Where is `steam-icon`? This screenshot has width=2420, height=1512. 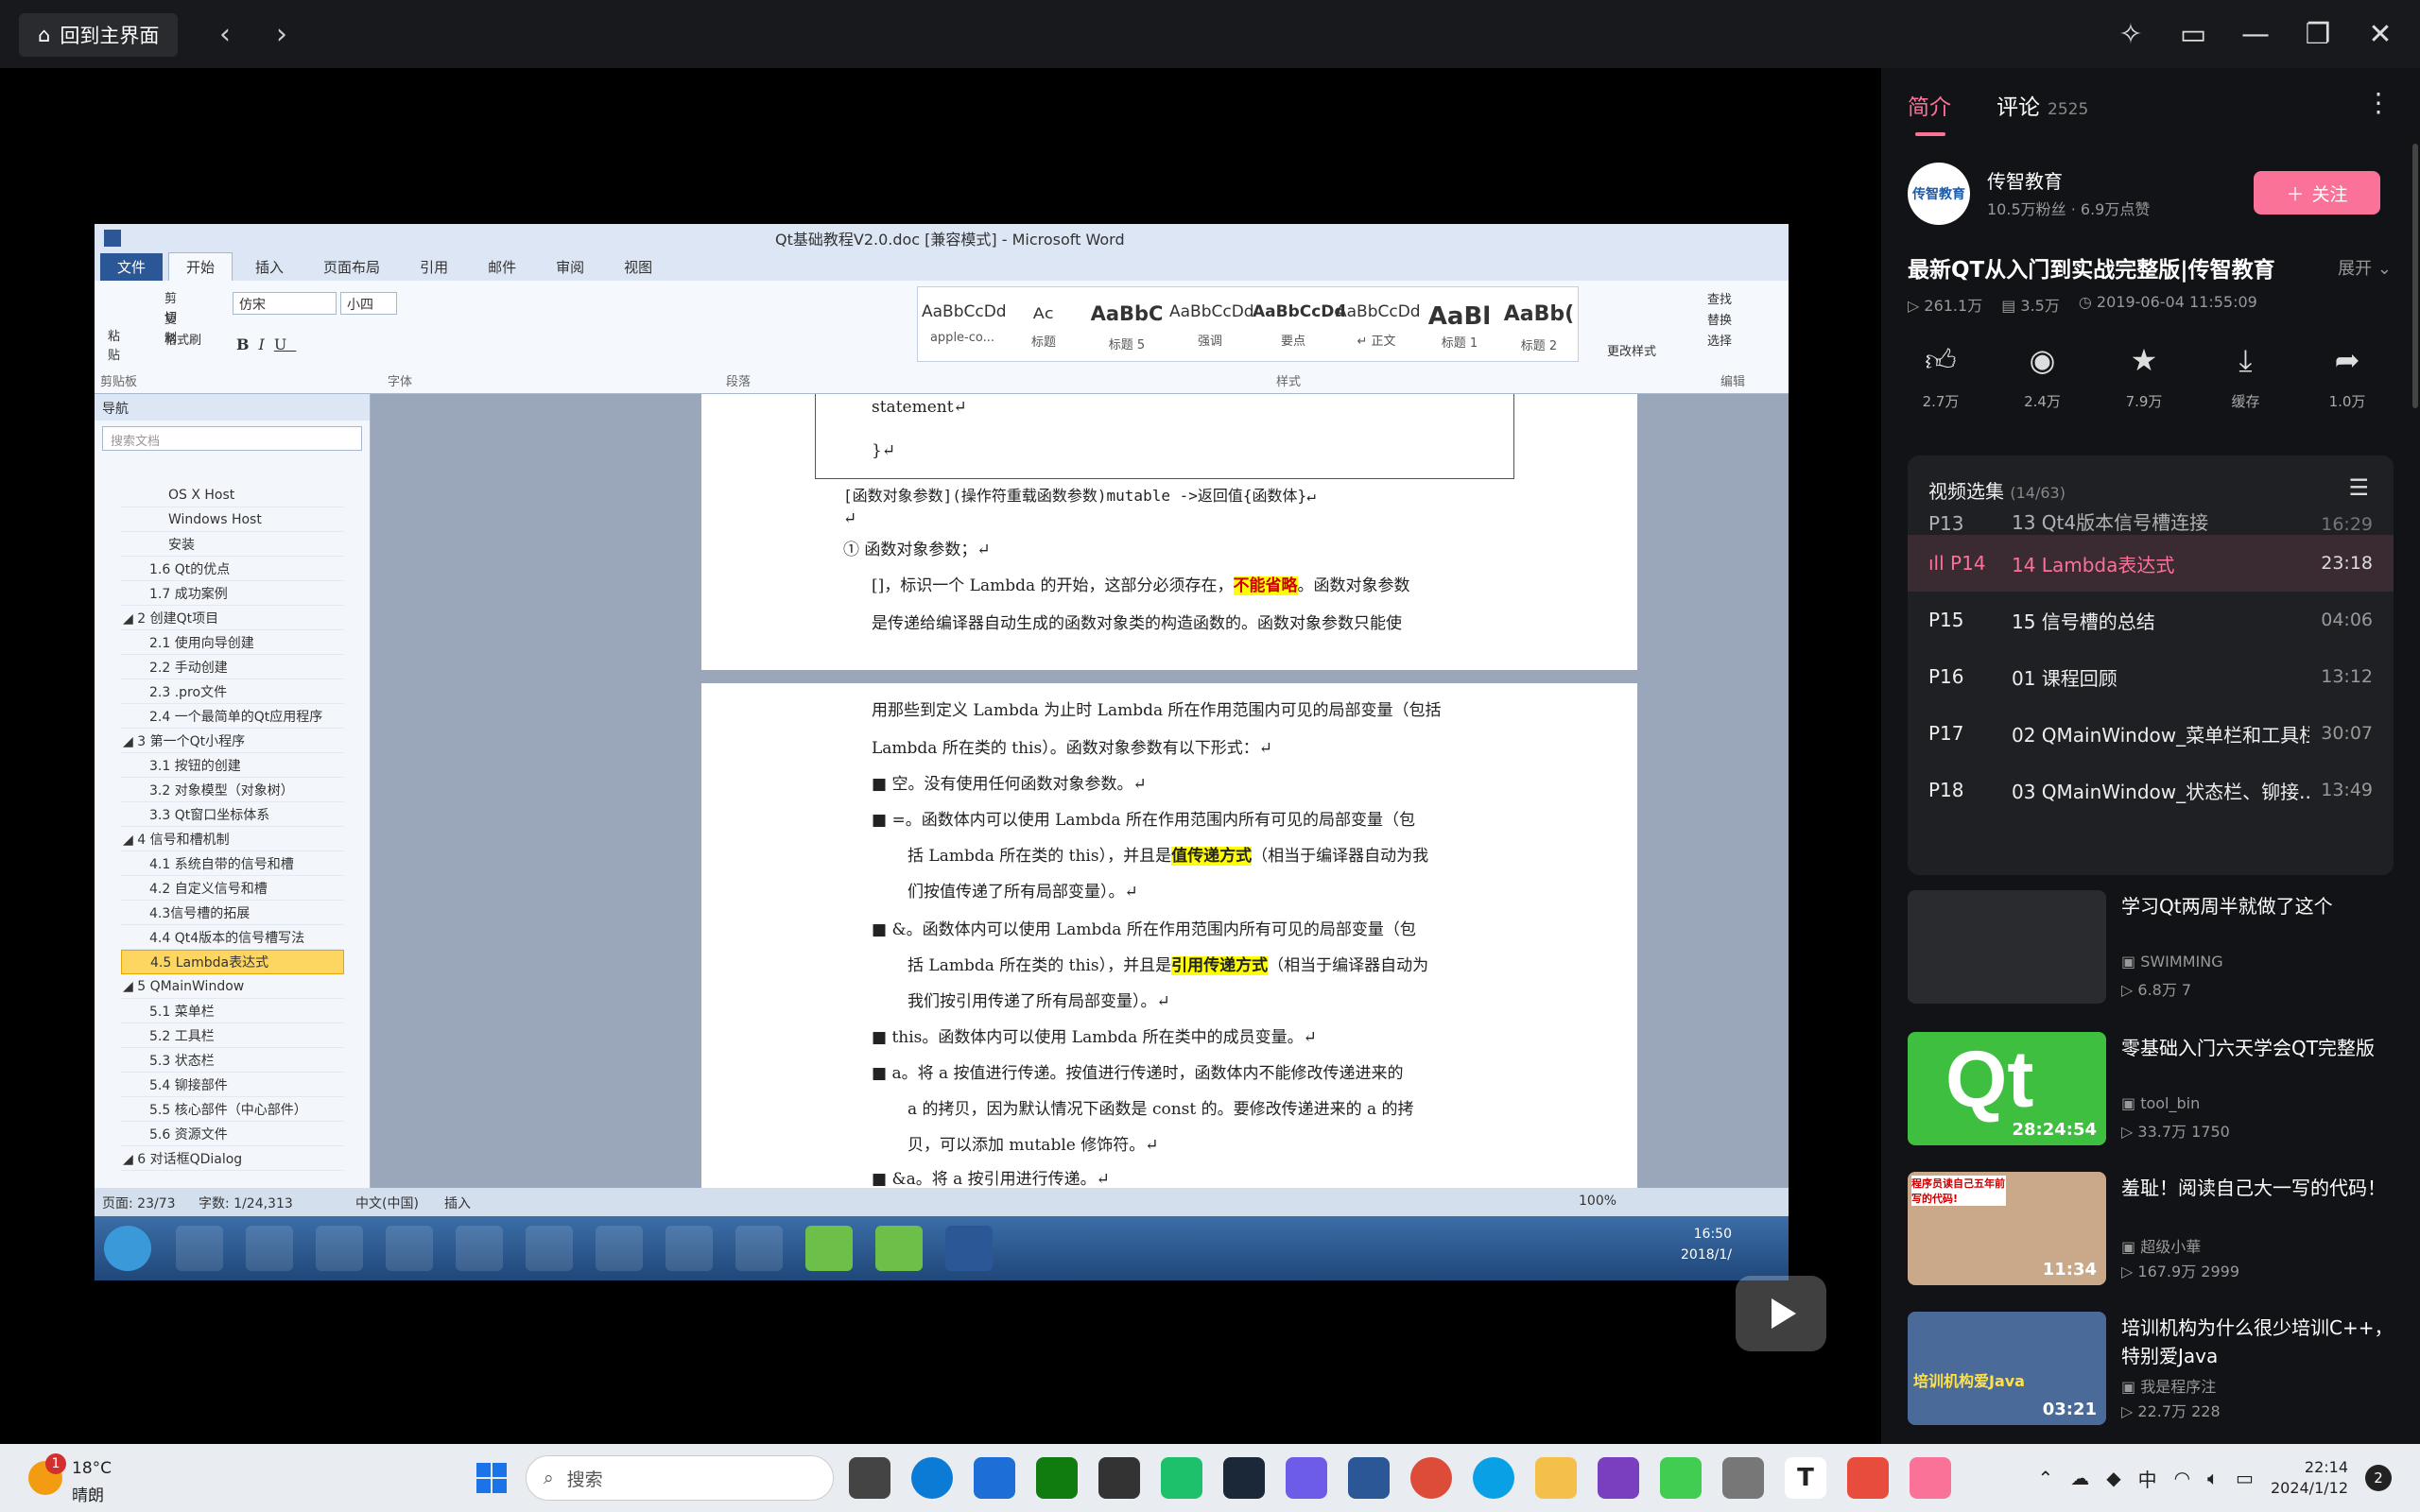 steam-icon is located at coordinates (1244, 1478).